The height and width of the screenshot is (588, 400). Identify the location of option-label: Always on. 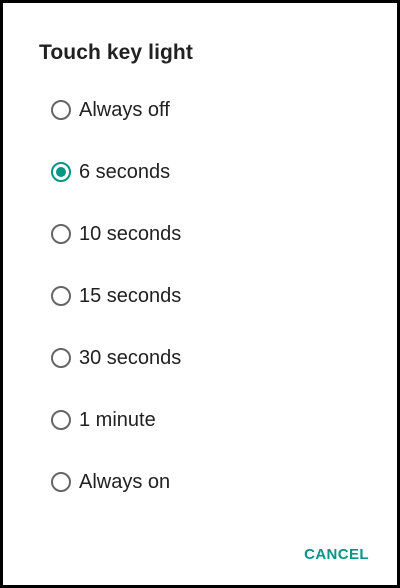
(125, 481).